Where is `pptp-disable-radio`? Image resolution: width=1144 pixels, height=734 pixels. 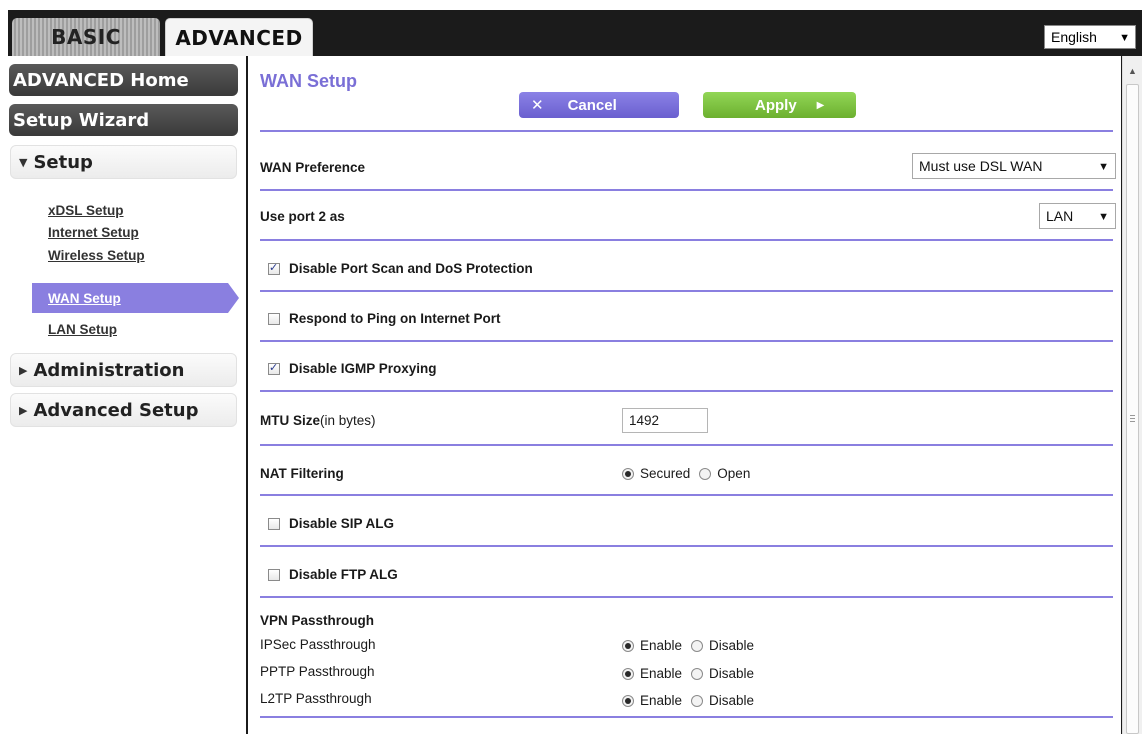 pptp-disable-radio is located at coordinates (697, 673).